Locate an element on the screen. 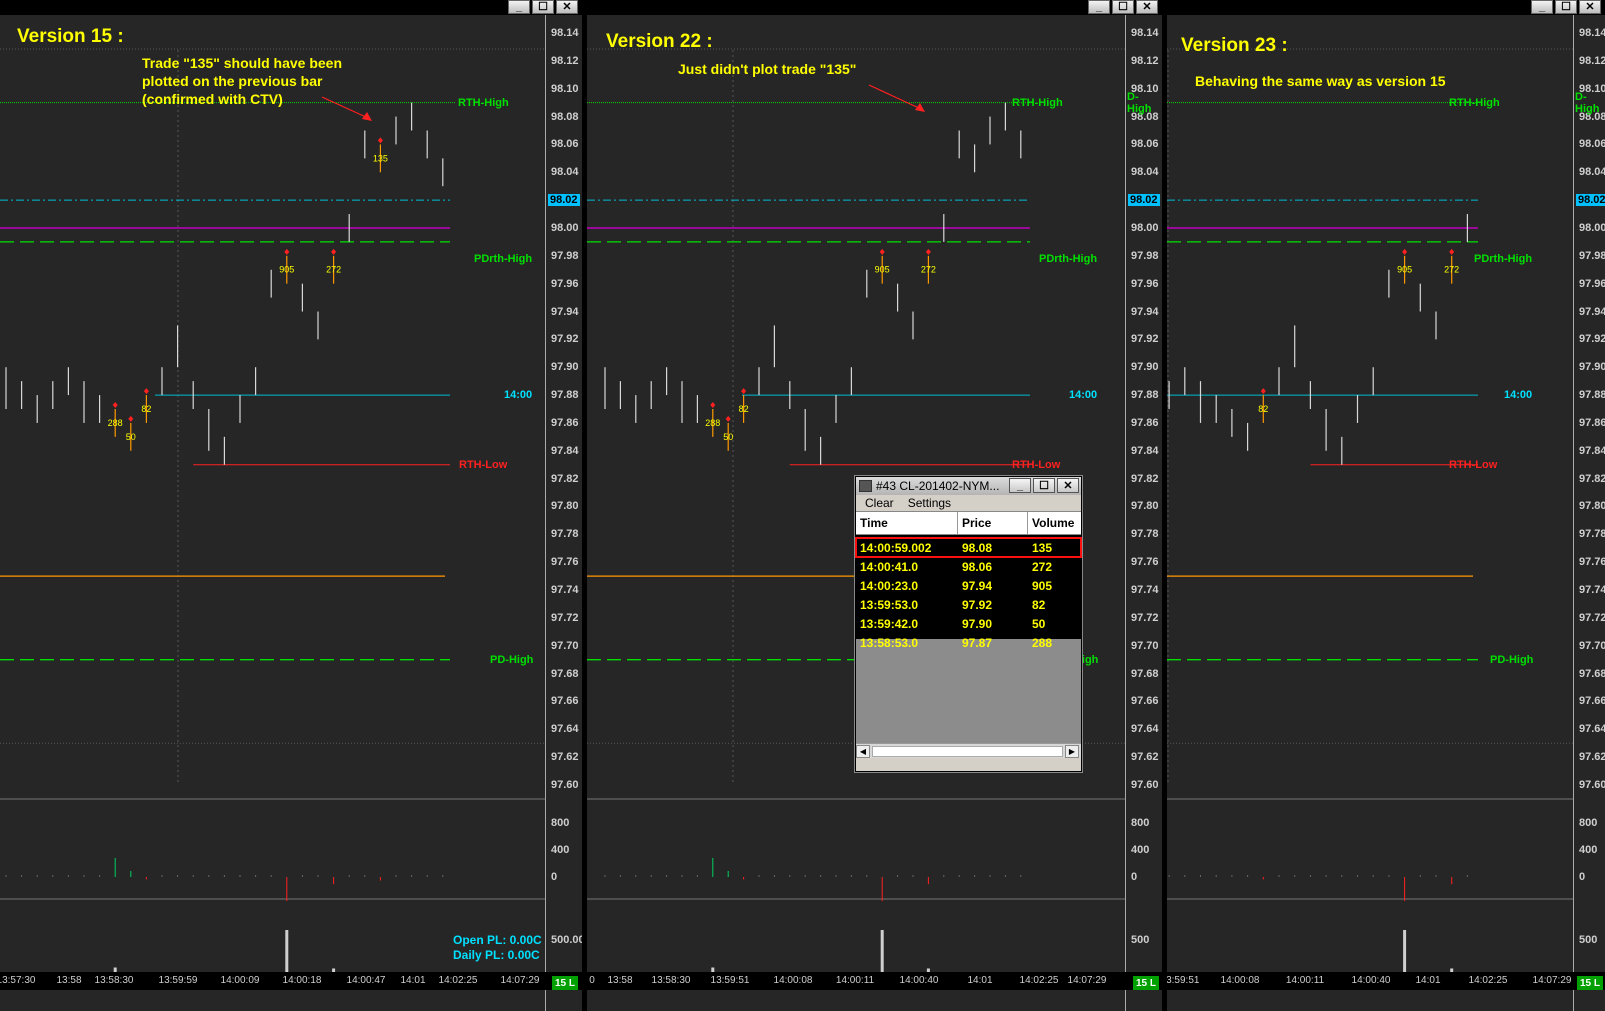  price-tick-label: 97.76 is located at coordinates (565, 562).